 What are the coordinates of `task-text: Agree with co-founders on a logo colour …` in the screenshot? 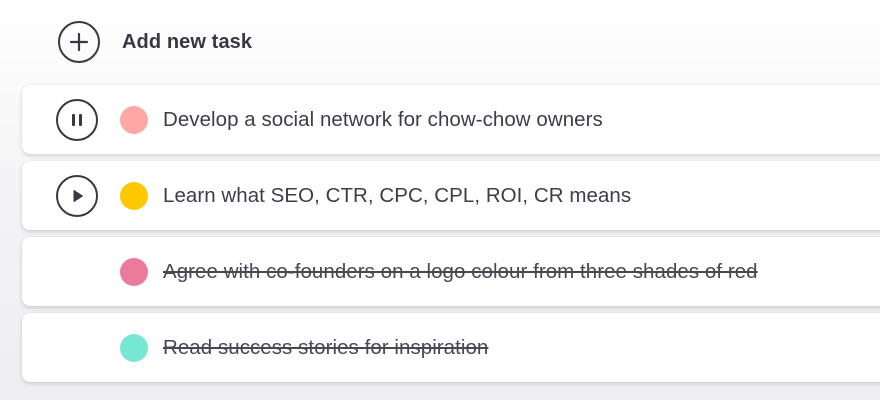 It's located at (460, 271).